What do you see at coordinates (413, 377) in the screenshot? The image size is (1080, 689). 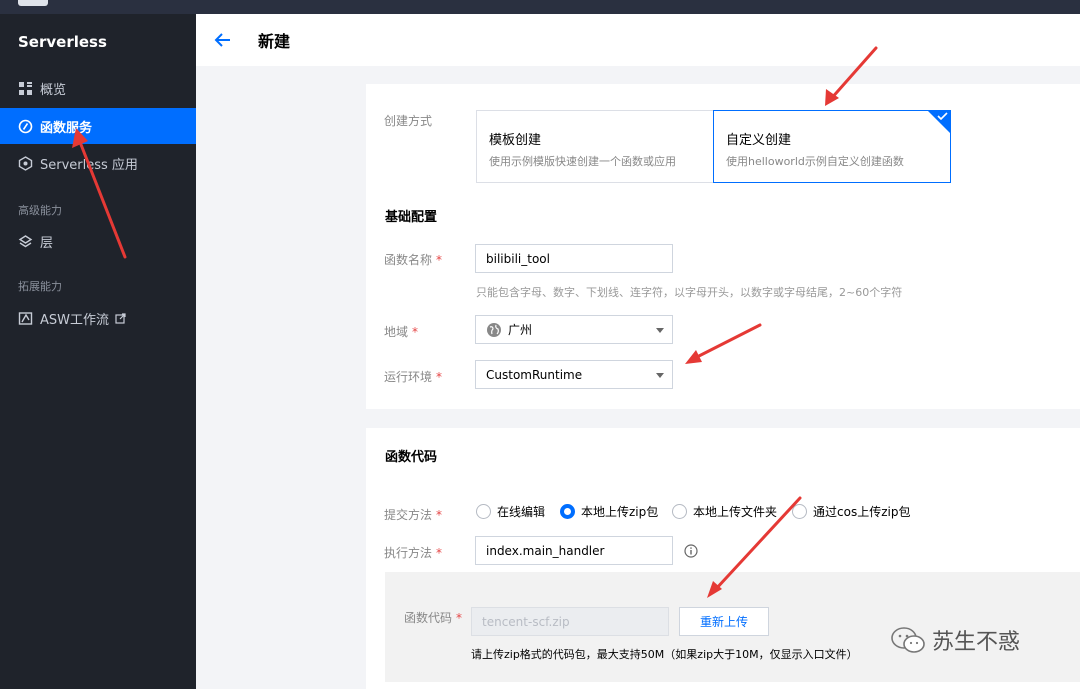 I see `runtime-label: 运行环境 *` at bounding box center [413, 377].